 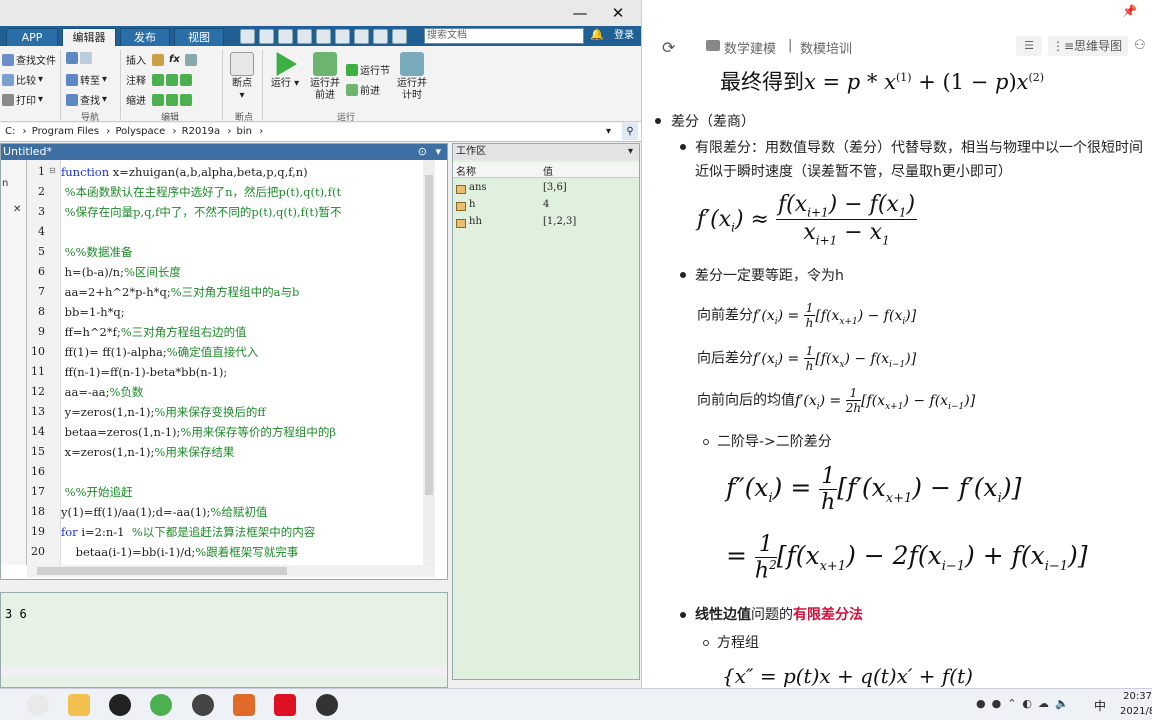 What do you see at coordinates (1100, 705) in the screenshot?
I see `input-method-indicator: 中` at bounding box center [1100, 705].